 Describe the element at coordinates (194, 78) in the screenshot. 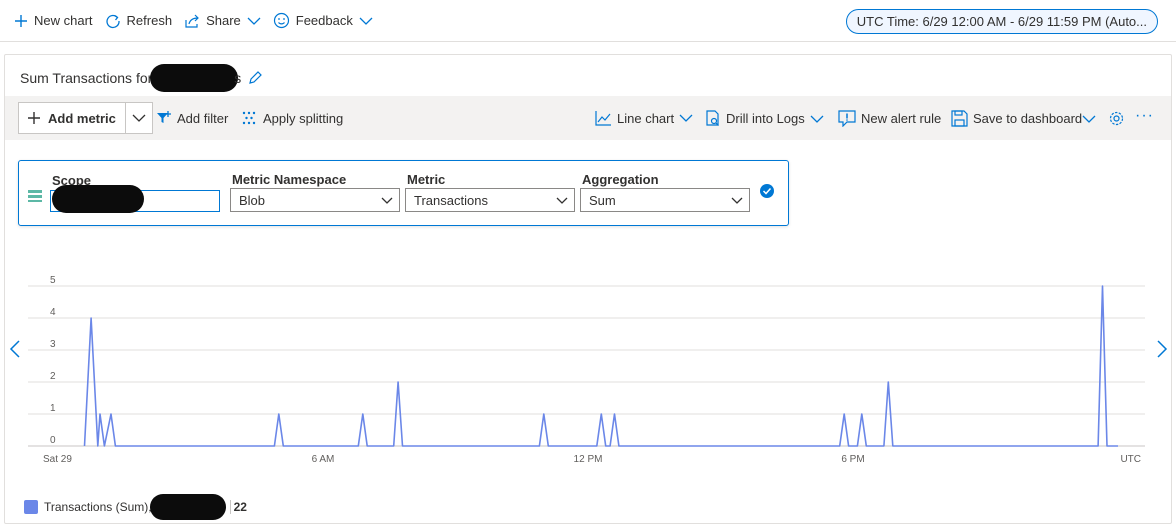

I see `redacted-resource-name` at that location.